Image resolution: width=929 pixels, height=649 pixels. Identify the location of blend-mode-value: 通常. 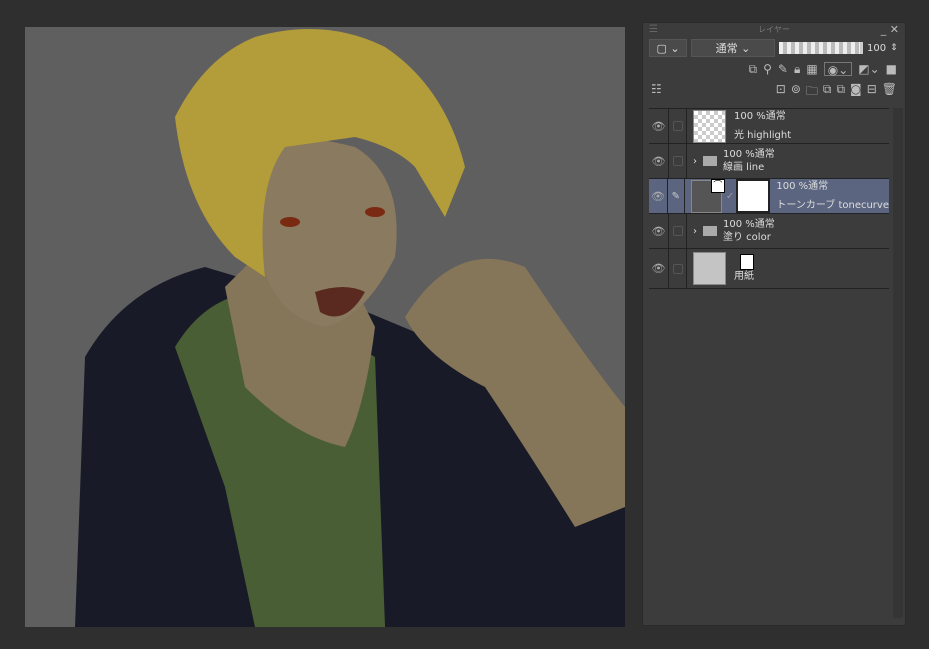
(726, 48).